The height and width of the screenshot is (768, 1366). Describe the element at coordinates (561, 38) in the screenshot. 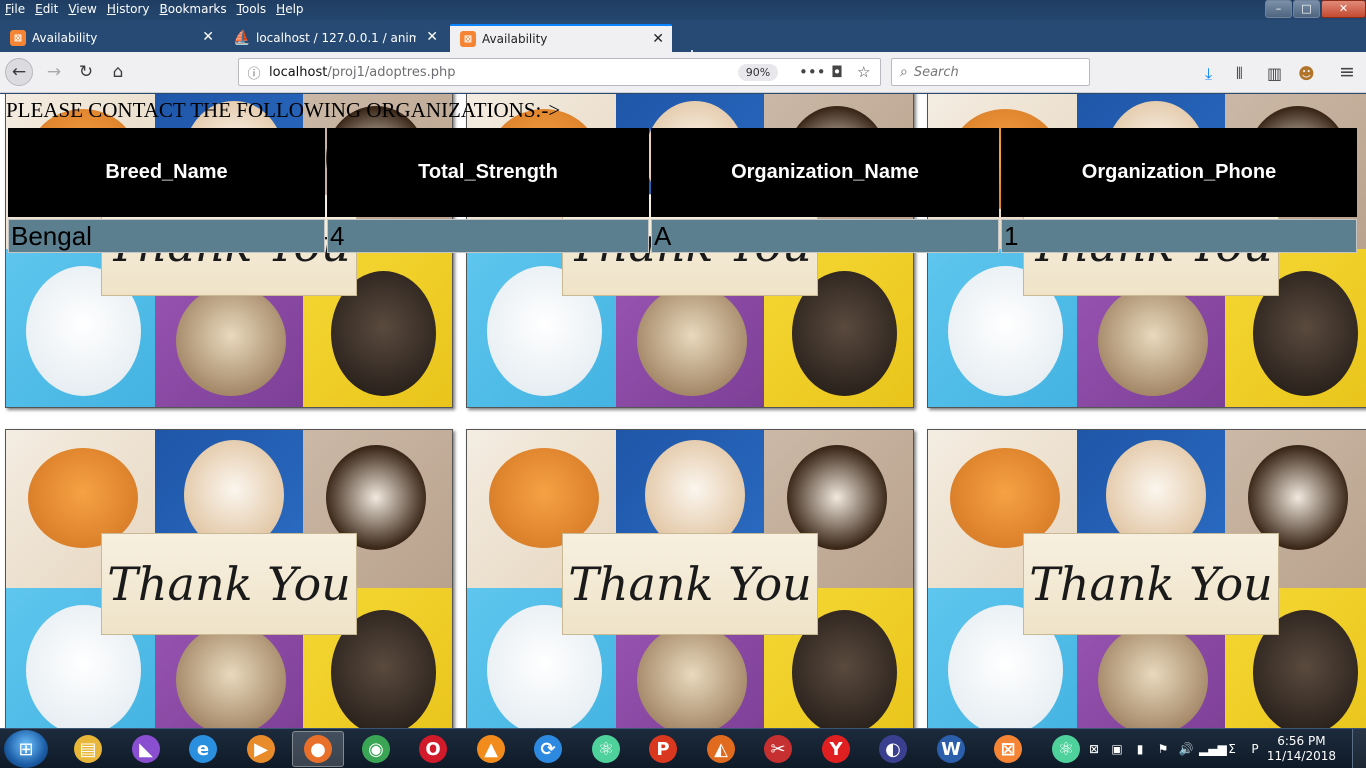

I see `tab-availability-active: ⊠ Availability ✕` at that location.